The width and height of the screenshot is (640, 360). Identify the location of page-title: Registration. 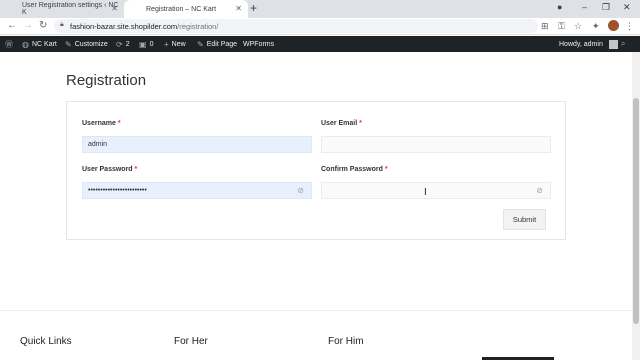
(106, 80).